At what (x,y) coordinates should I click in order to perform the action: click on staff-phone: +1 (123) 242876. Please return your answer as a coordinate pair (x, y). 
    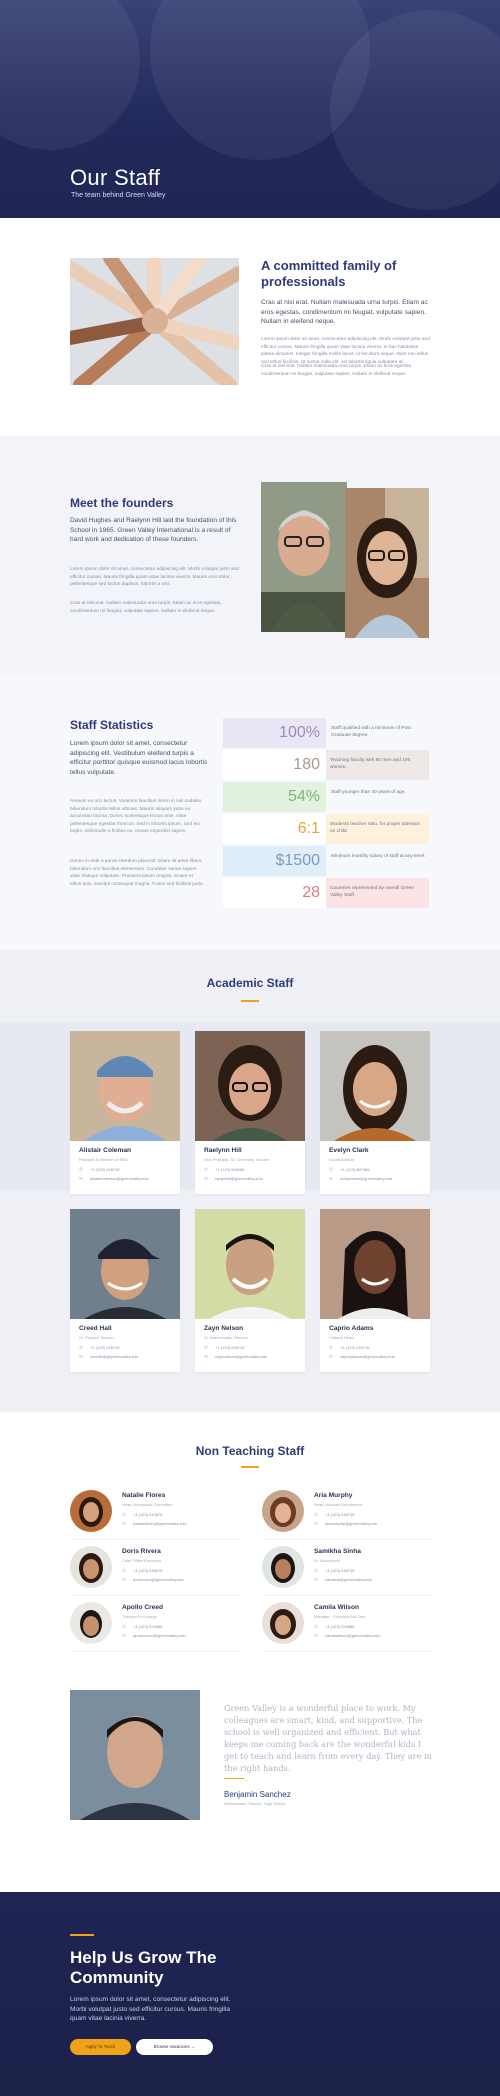
    Looking at the image, I should click on (147, 1514).